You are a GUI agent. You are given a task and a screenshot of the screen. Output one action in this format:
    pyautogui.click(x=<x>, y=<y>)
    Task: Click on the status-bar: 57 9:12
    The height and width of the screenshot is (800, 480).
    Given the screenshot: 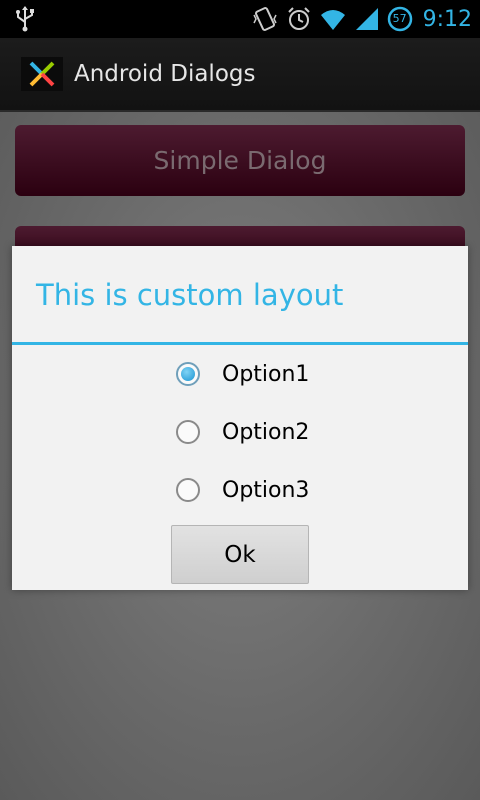 What is the action you would take?
    pyautogui.click(x=240, y=19)
    